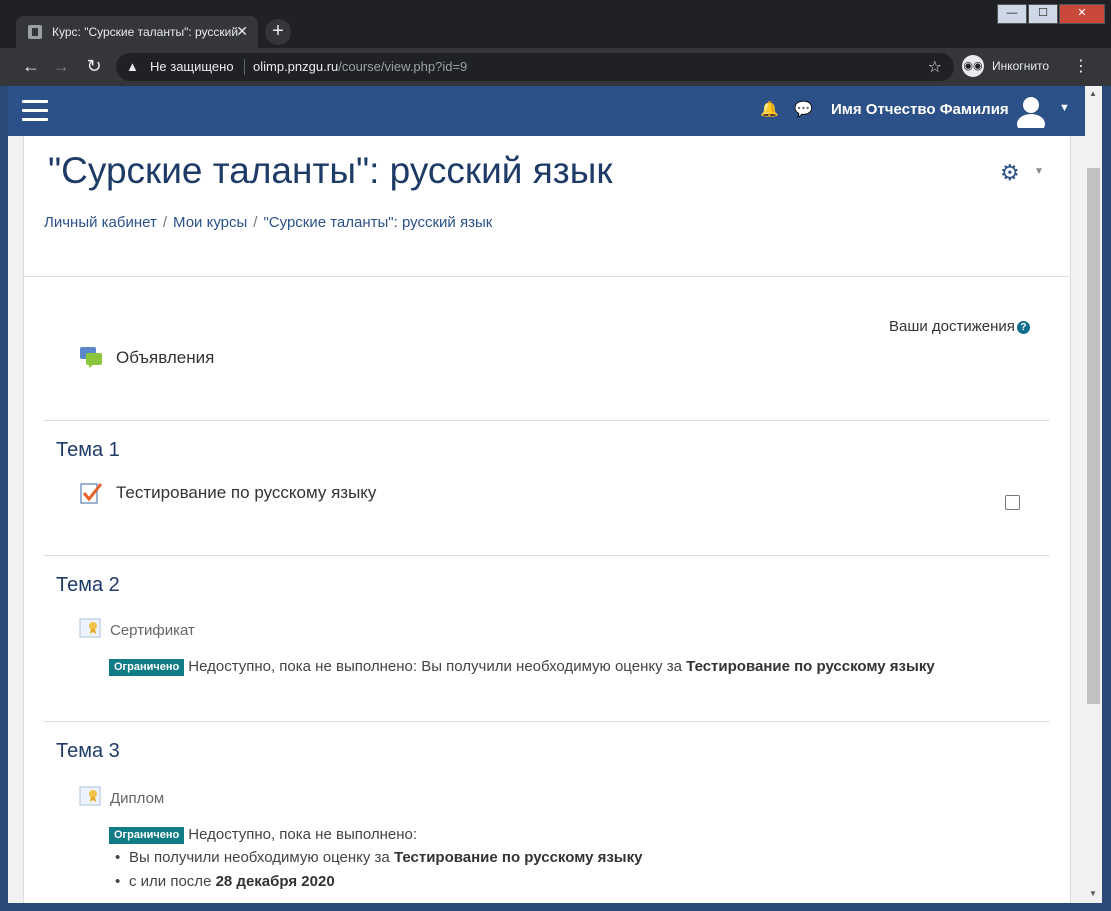  What do you see at coordinates (91, 357) in the screenshot?
I see `forum-icon` at bounding box center [91, 357].